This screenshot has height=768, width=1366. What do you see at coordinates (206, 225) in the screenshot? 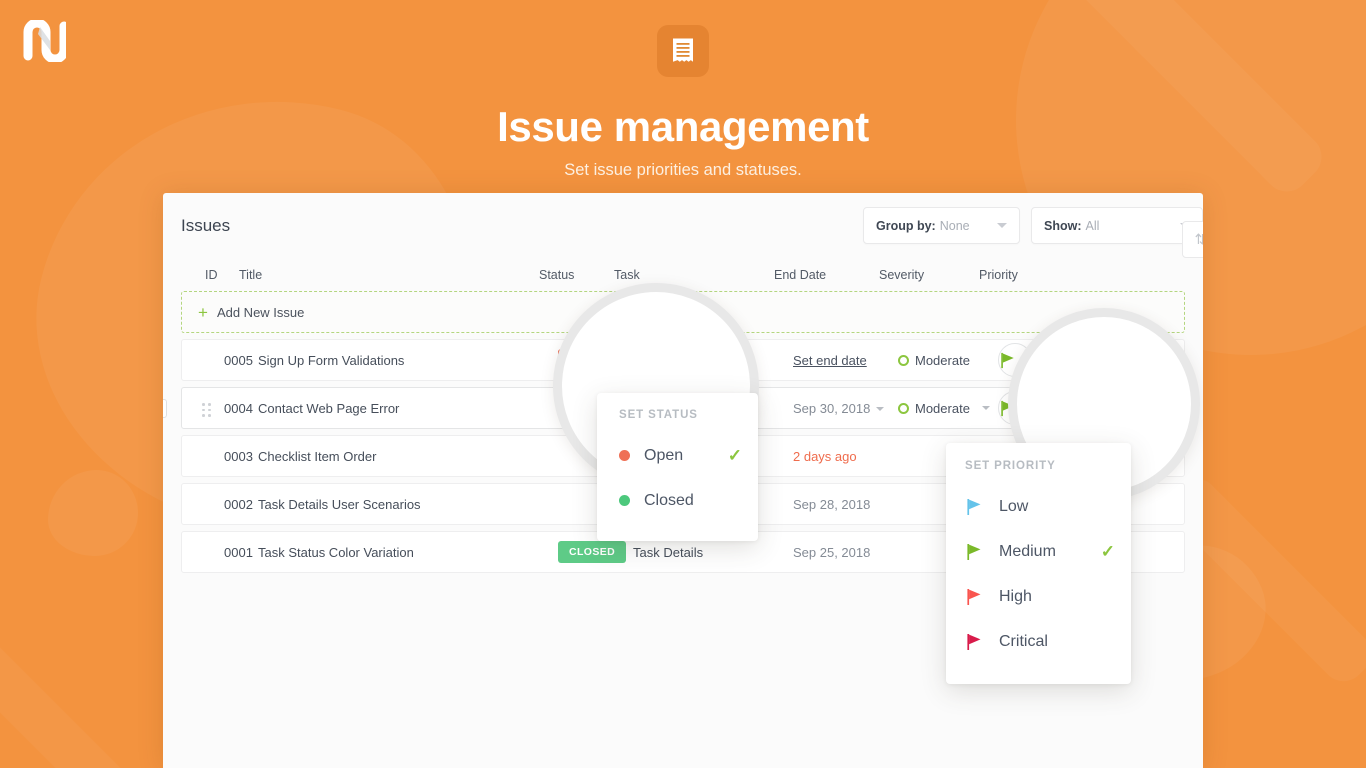
I see `card-title: Issues` at bounding box center [206, 225].